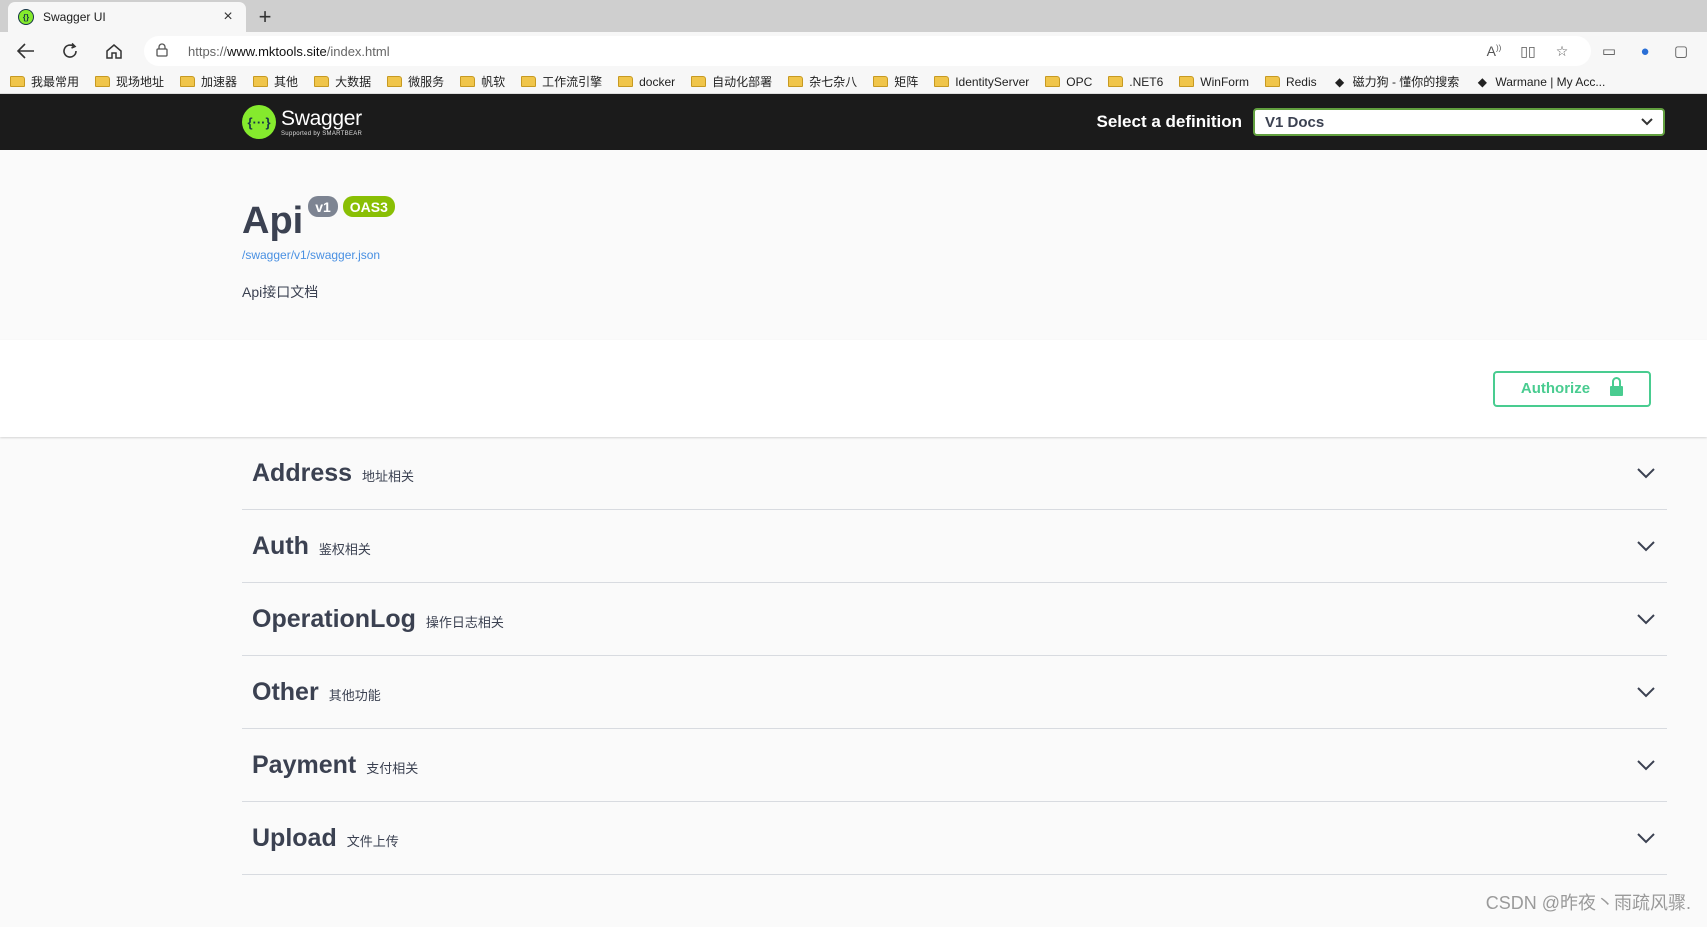 The width and height of the screenshot is (1707, 927). What do you see at coordinates (832, 51) in the screenshot?
I see `url-text: https://www.mktools.site/index.html` at bounding box center [832, 51].